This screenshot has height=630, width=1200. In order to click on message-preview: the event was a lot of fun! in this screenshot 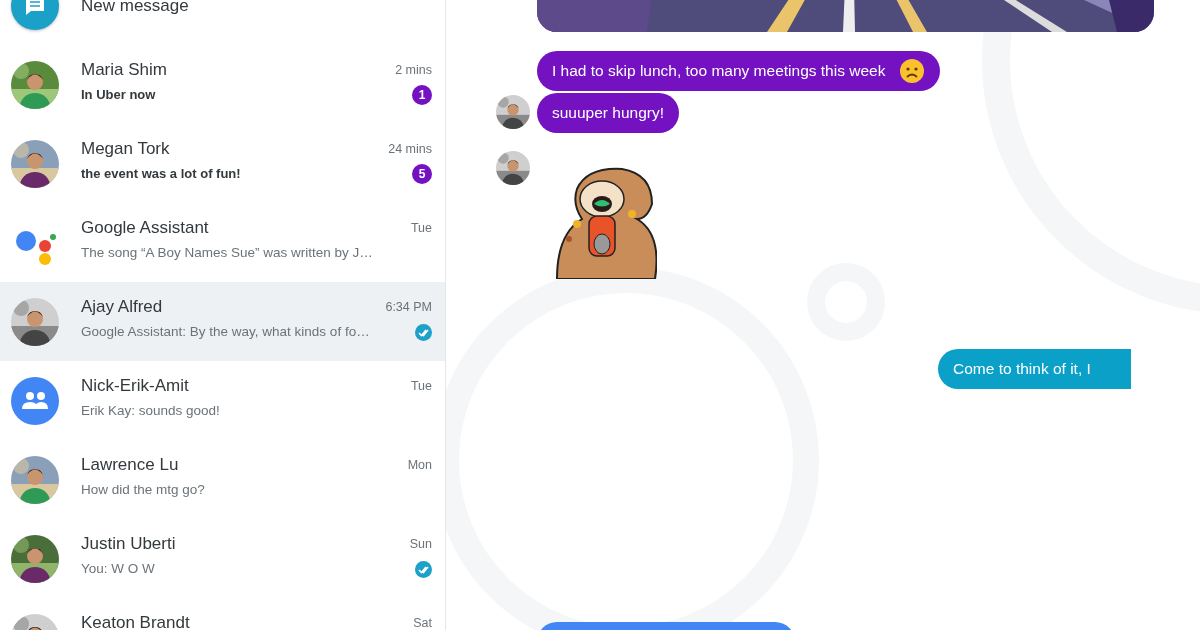, I will do `click(161, 174)`.